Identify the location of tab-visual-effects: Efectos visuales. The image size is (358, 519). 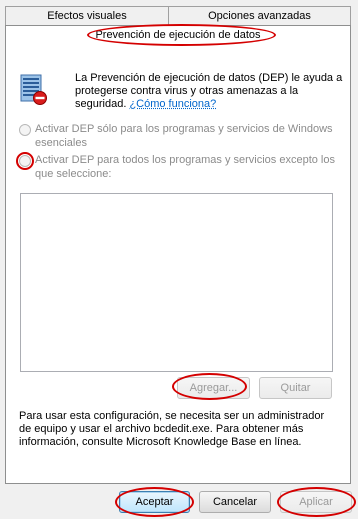
(87, 16).